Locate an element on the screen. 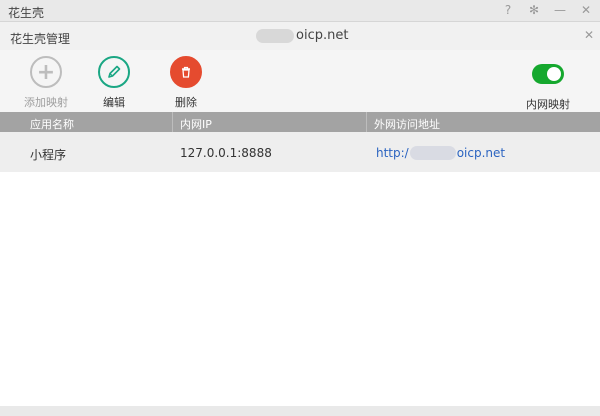  window-title: 花生壳 is located at coordinates (26, 13).